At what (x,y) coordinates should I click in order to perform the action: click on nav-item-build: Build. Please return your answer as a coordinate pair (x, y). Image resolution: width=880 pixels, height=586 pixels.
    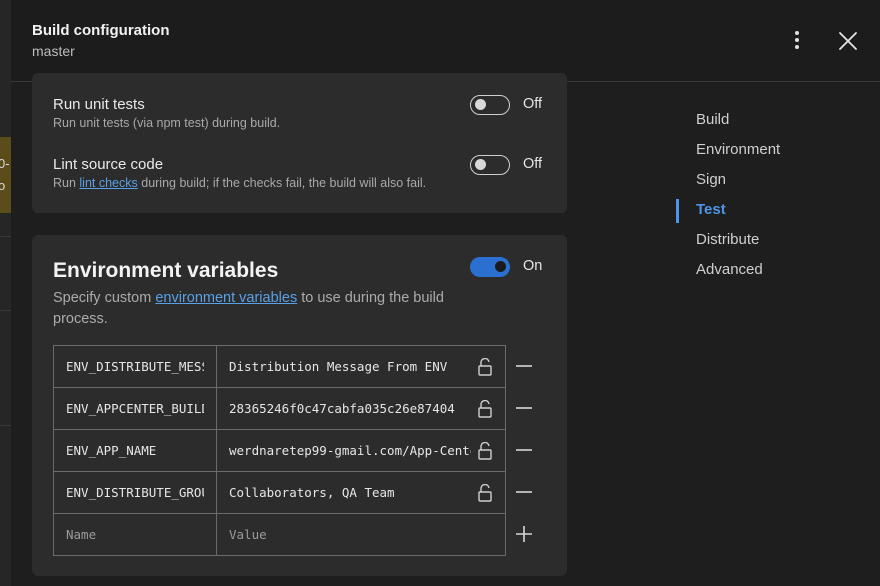
    Looking at the image, I should click on (712, 119).